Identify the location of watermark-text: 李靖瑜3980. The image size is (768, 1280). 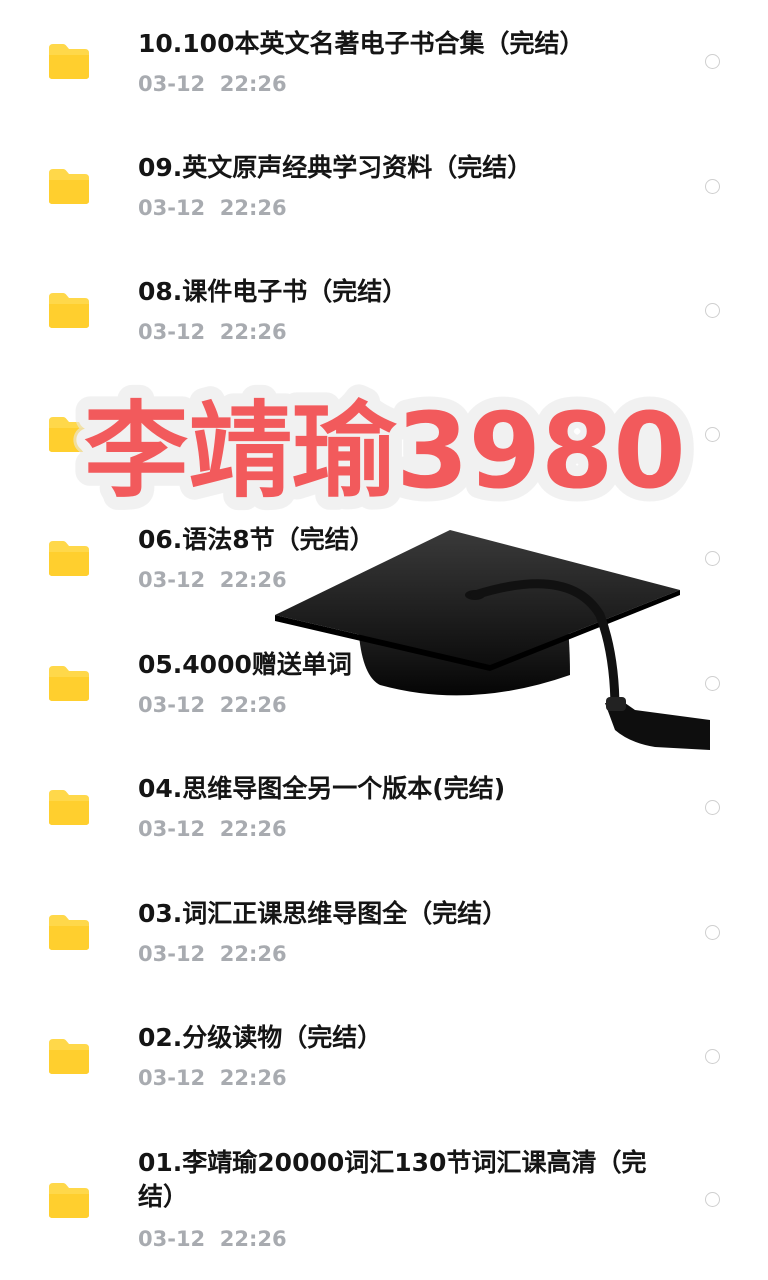
(384, 451).